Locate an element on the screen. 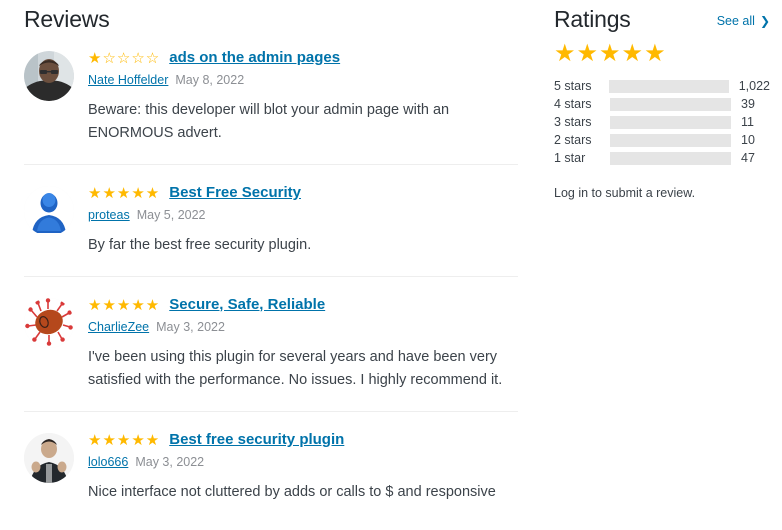 Image resolution: width=782 pixels, height=530 pixels. review-header: ★★★★★ Secure, Safe, Reliable is located at coordinates (302, 305).